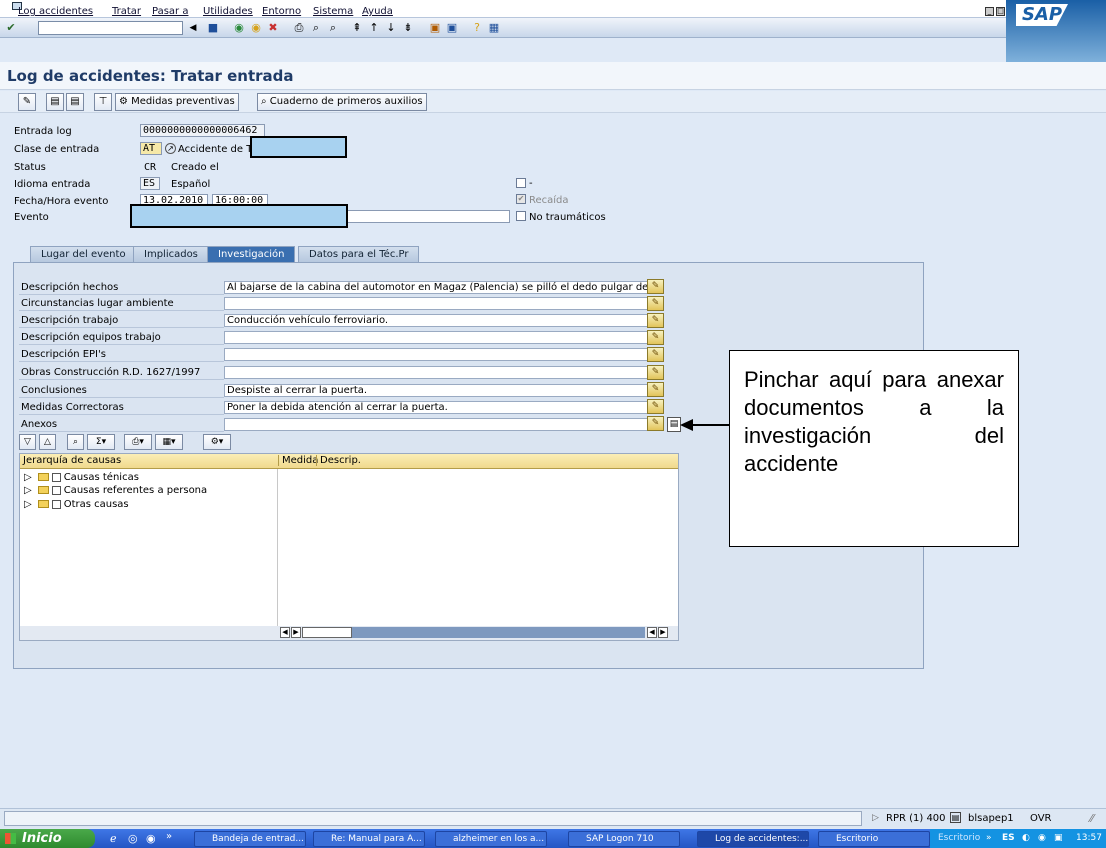 The width and height of the screenshot is (1106, 848). What do you see at coordinates (150, 183) in the screenshot?
I see `idioma-field: ES` at bounding box center [150, 183].